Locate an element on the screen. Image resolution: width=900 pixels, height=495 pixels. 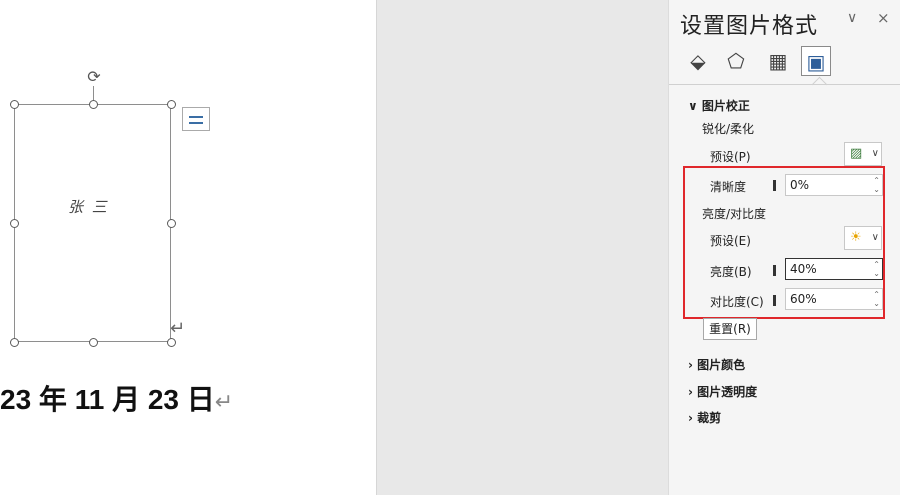
pane-title: 设置图片格式 is located at coordinates (749, 26).